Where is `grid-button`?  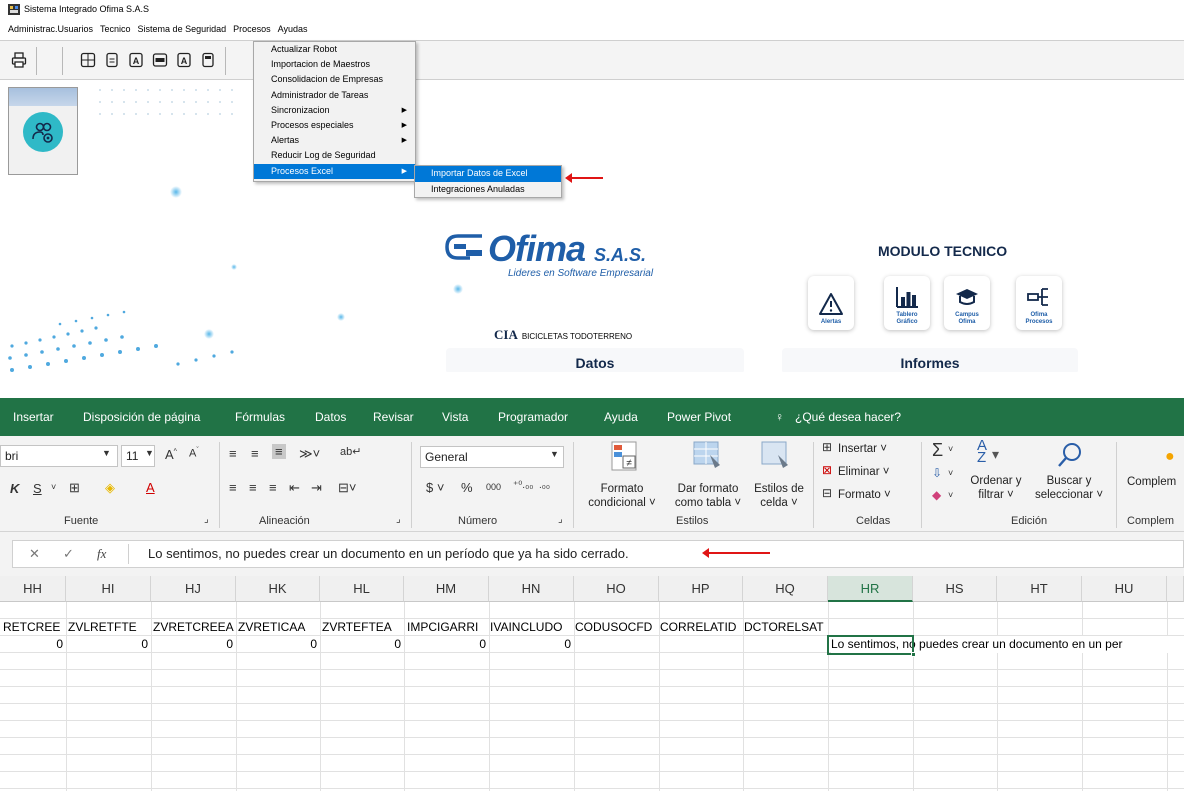
grid-button is located at coordinates (88, 60).